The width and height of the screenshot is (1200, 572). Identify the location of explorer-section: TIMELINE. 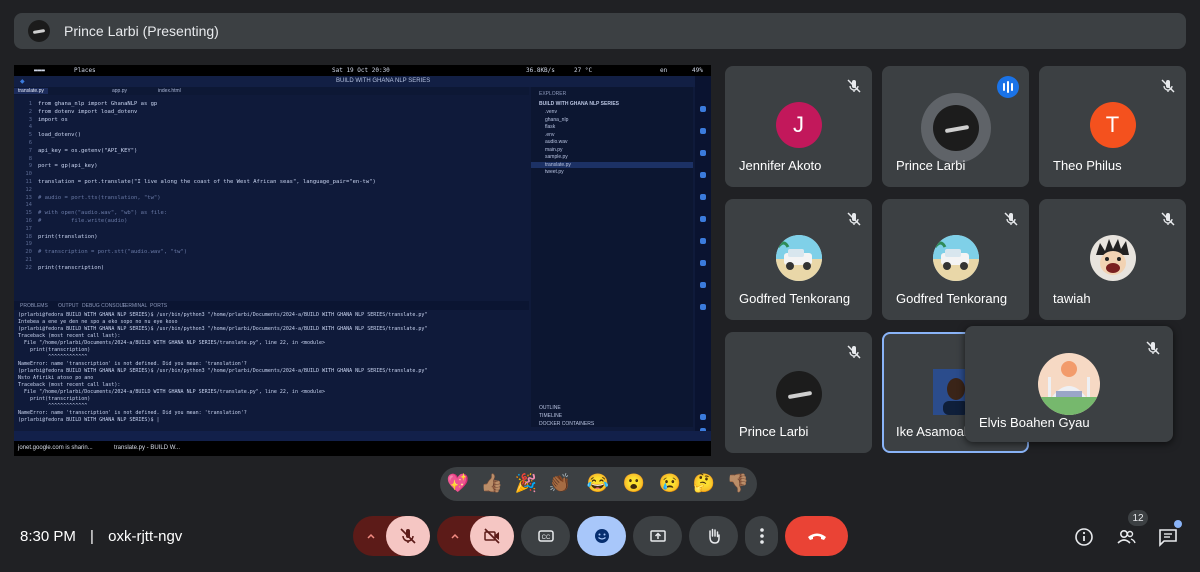
(550, 416).